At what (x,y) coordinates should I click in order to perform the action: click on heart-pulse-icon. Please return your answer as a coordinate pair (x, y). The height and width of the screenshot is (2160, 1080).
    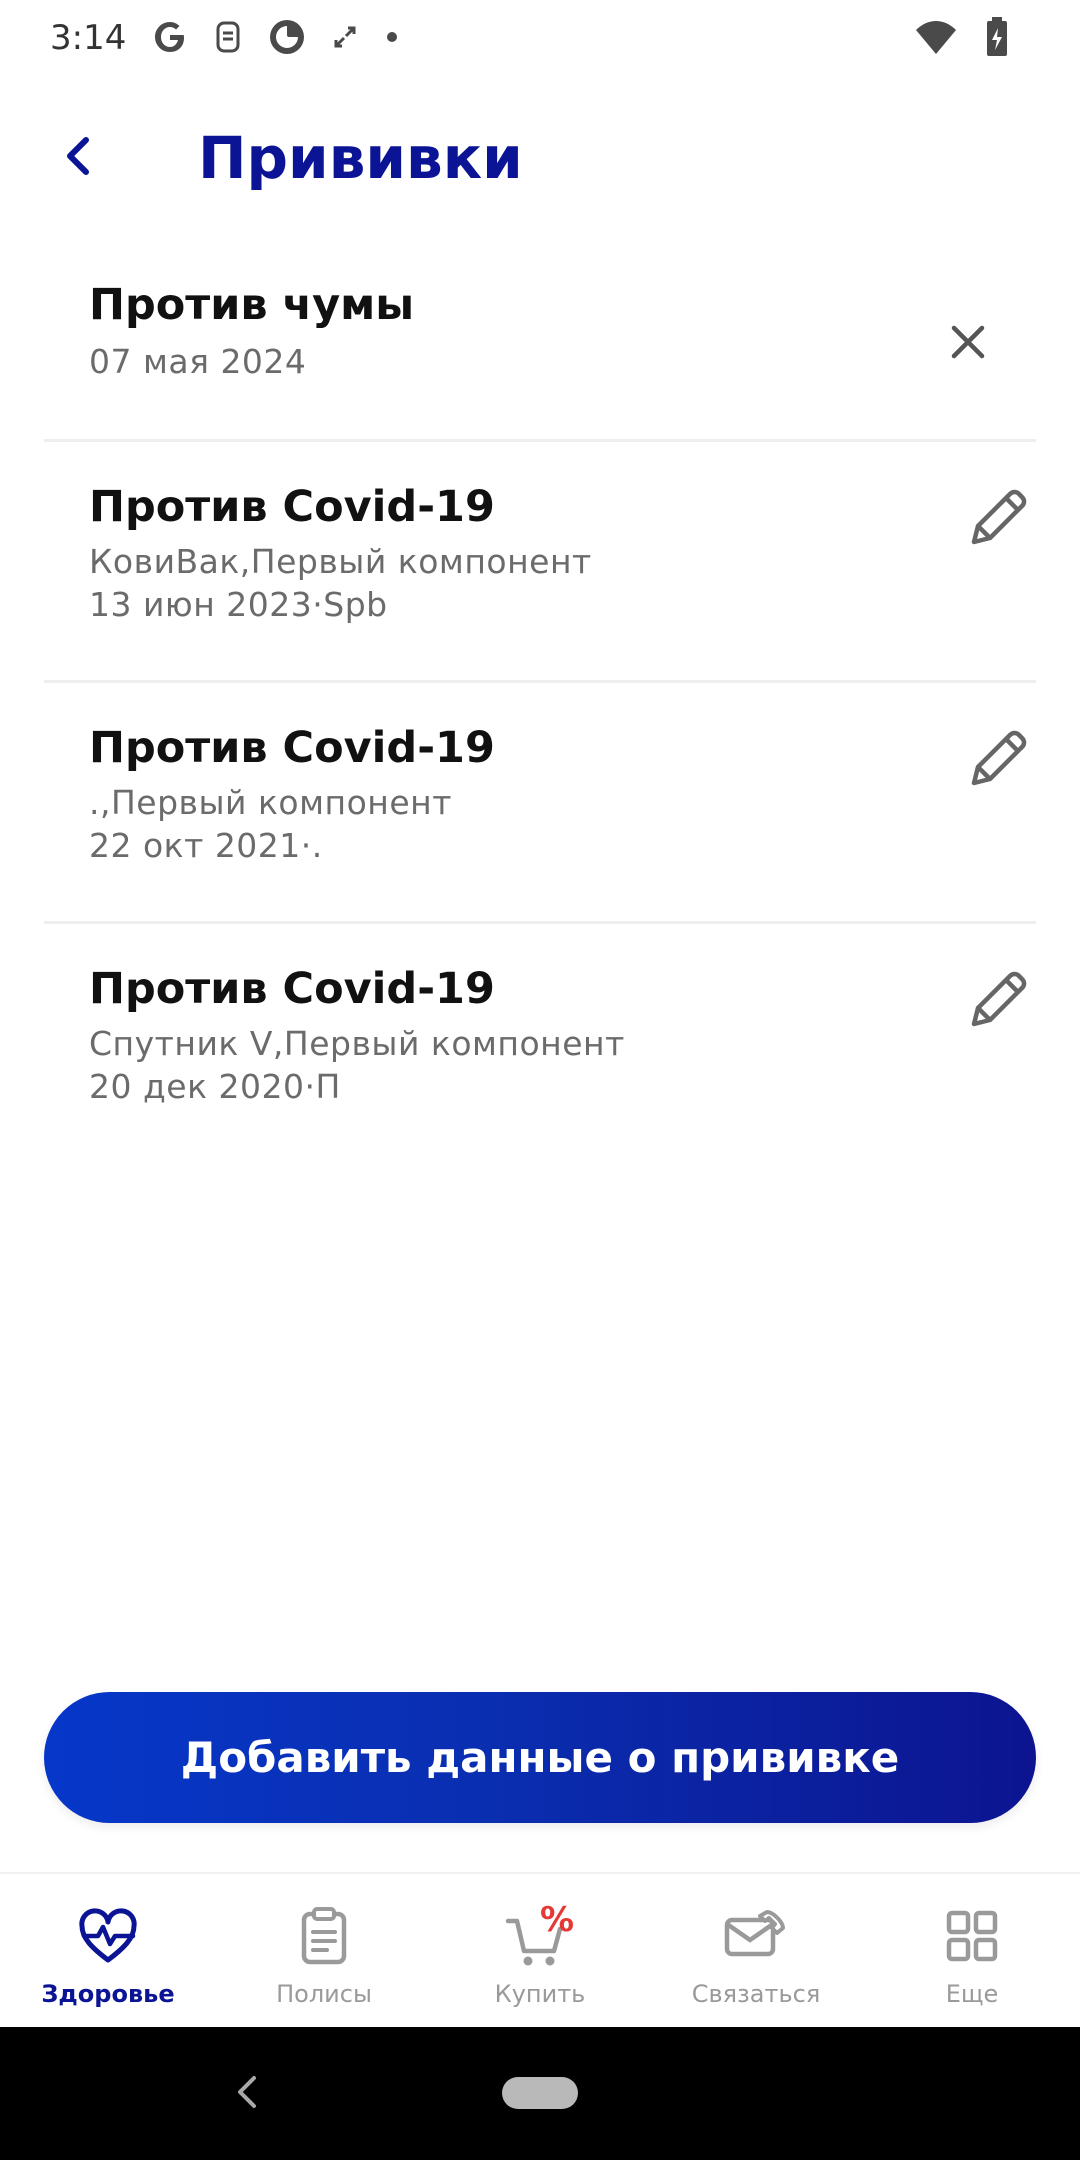
    Looking at the image, I should click on (108, 1936).